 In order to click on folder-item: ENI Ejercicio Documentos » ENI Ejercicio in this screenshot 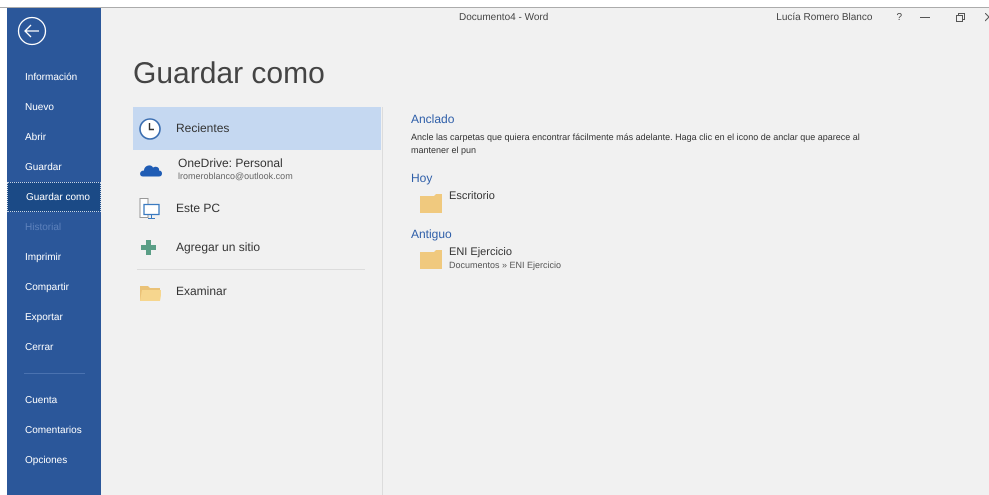, I will do `click(643, 258)`.